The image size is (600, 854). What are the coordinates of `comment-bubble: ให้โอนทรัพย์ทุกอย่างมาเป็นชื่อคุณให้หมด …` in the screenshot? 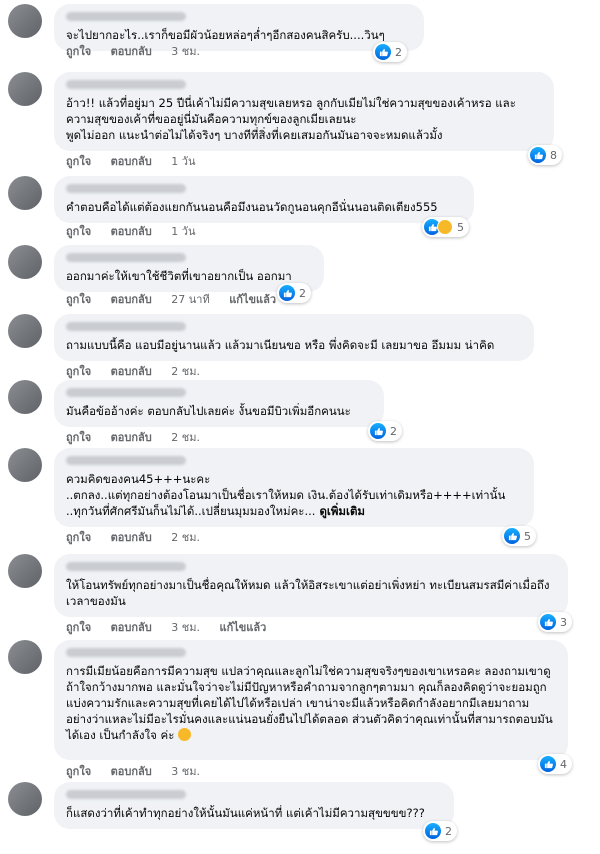 It's located at (311, 585).